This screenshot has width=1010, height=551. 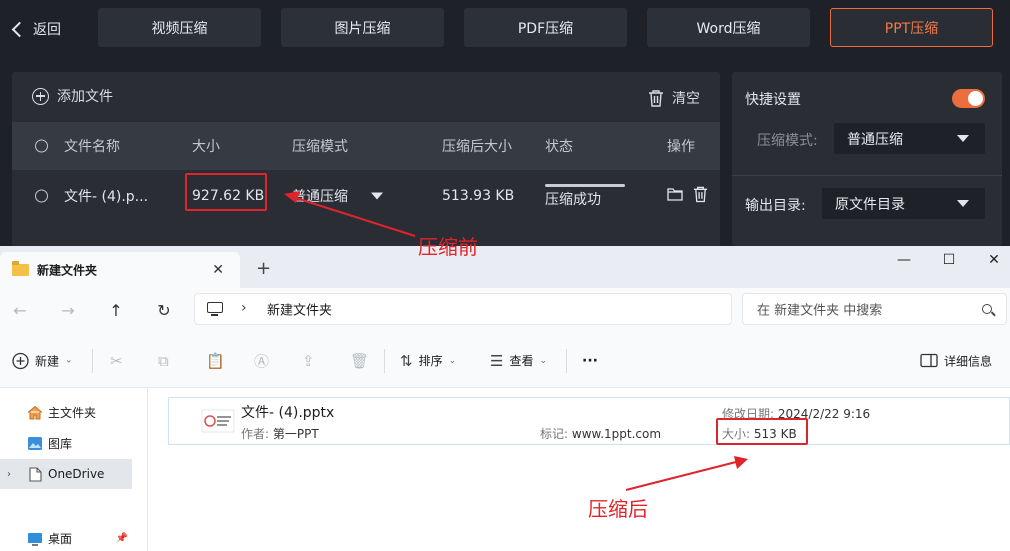 What do you see at coordinates (206, 147) in the screenshot?
I see `col-size: 大小` at bounding box center [206, 147].